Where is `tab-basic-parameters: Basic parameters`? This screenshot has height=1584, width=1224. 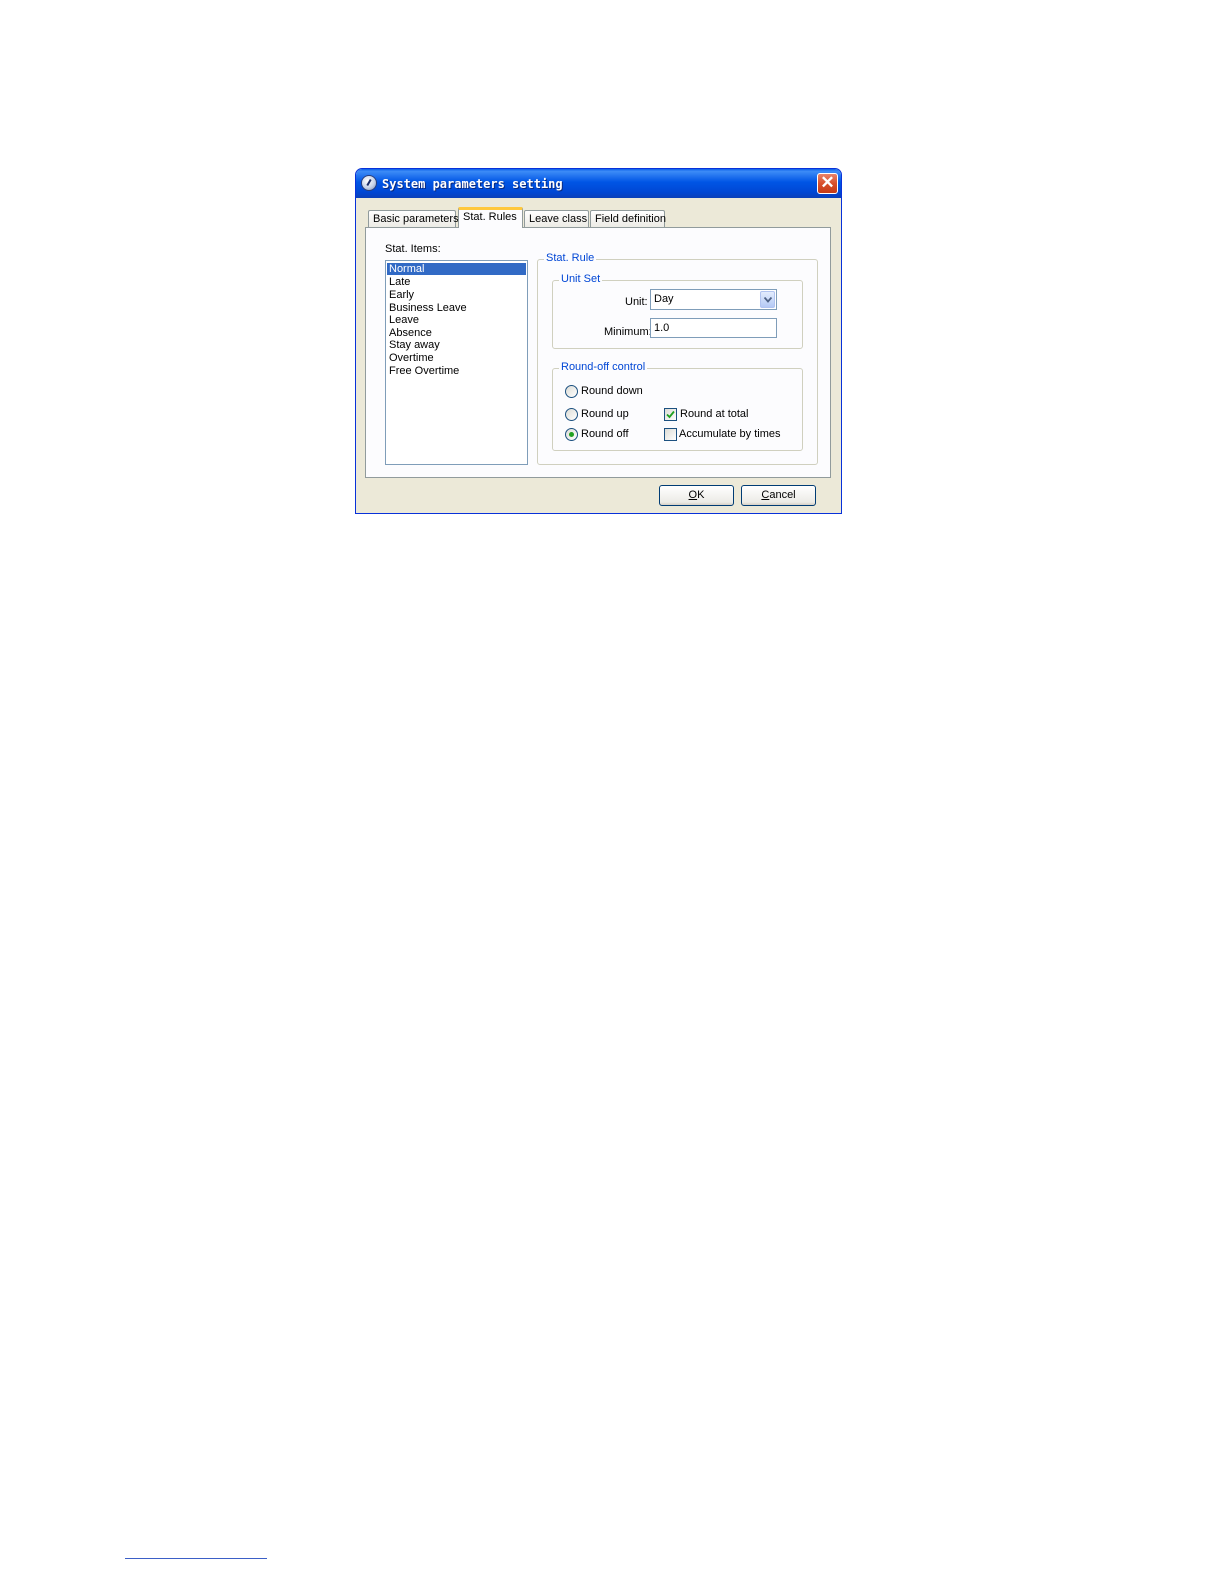 tab-basic-parameters: Basic parameters is located at coordinates (413, 218).